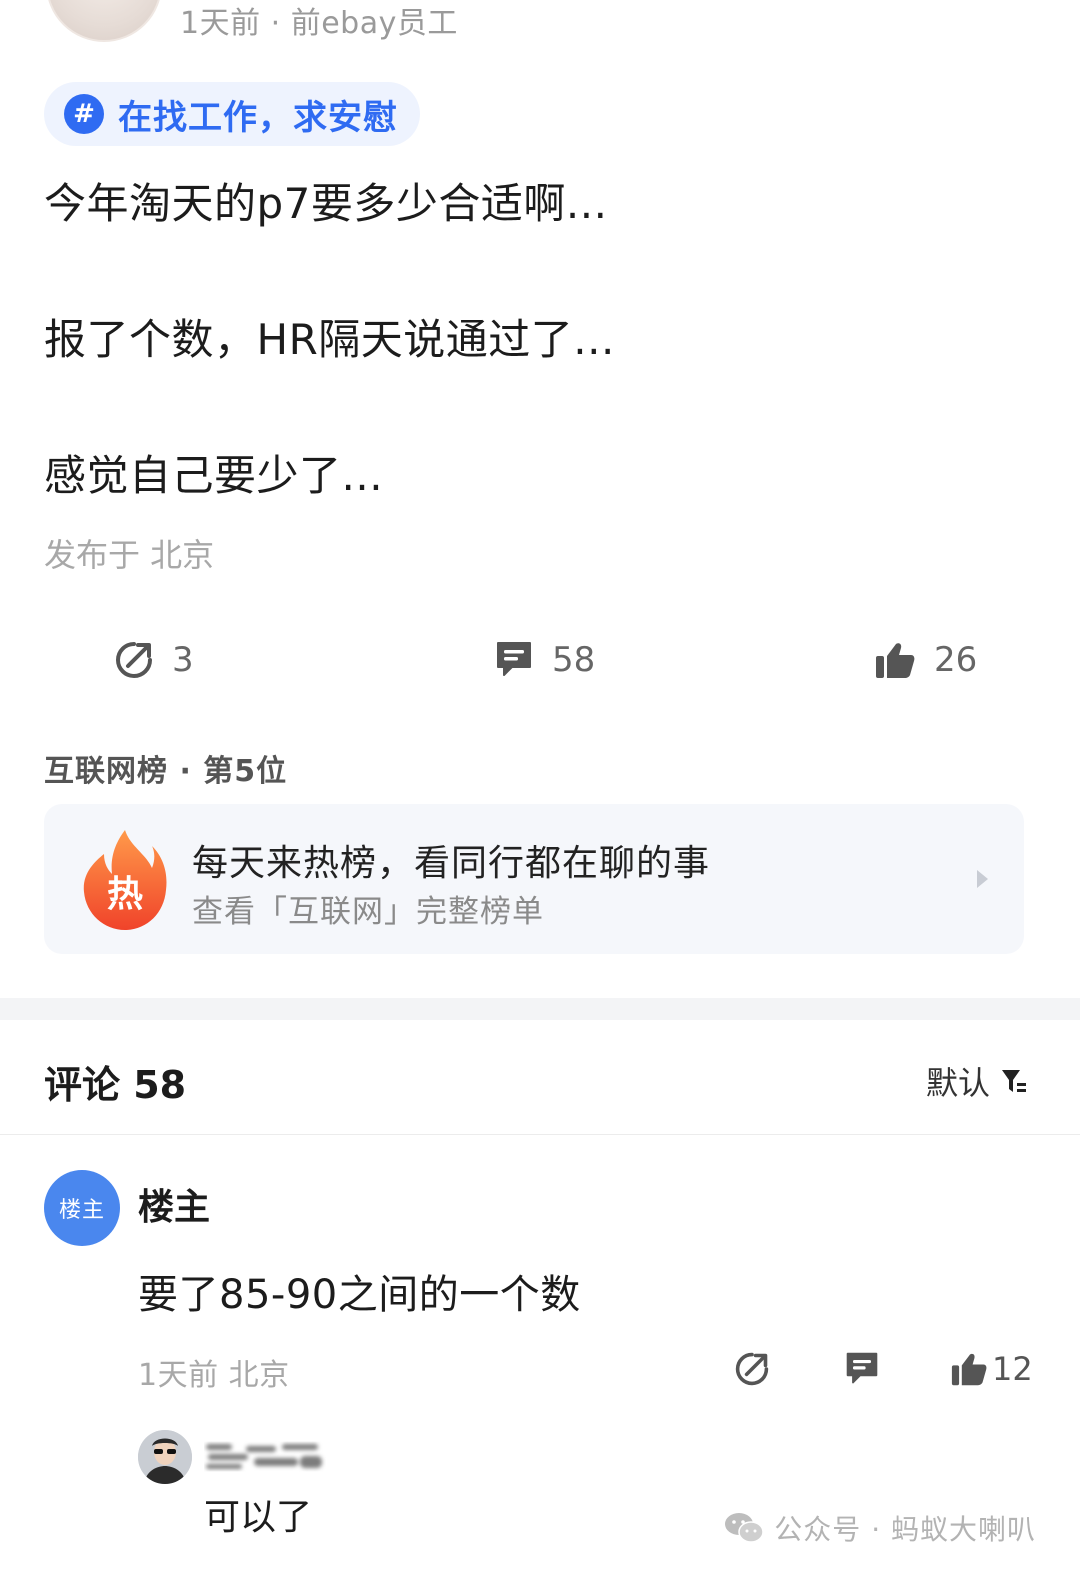 Image resolution: width=1080 pixels, height=1584 pixels. I want to click on blur-redaction-icon, so click(264, 1456).